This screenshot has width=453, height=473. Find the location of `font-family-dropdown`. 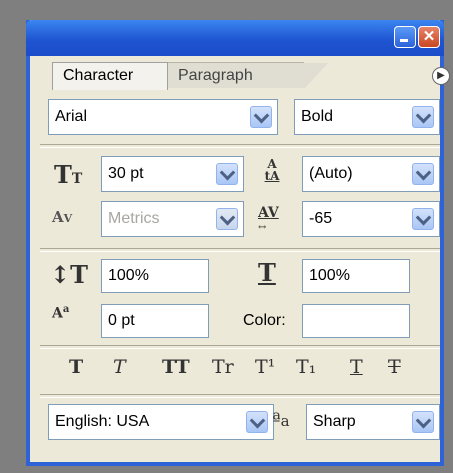

font-family-dropdown is located at coordinates (261, 117).